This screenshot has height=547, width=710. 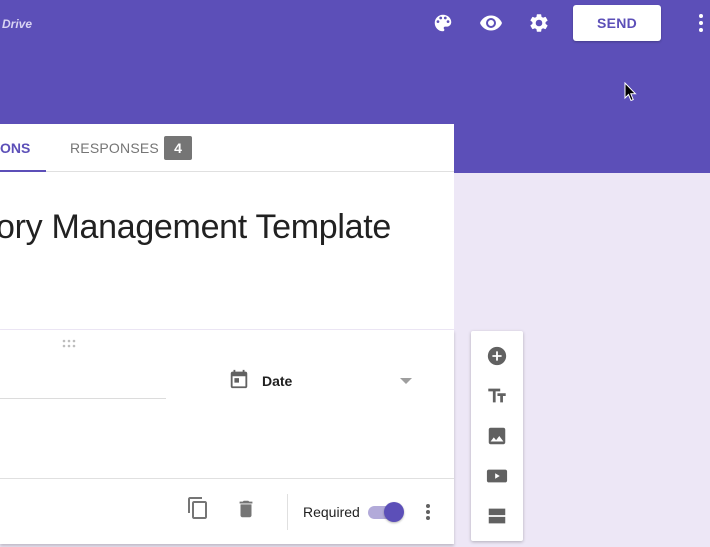 I want to click on eye-icon, so click(x=491, y=23).